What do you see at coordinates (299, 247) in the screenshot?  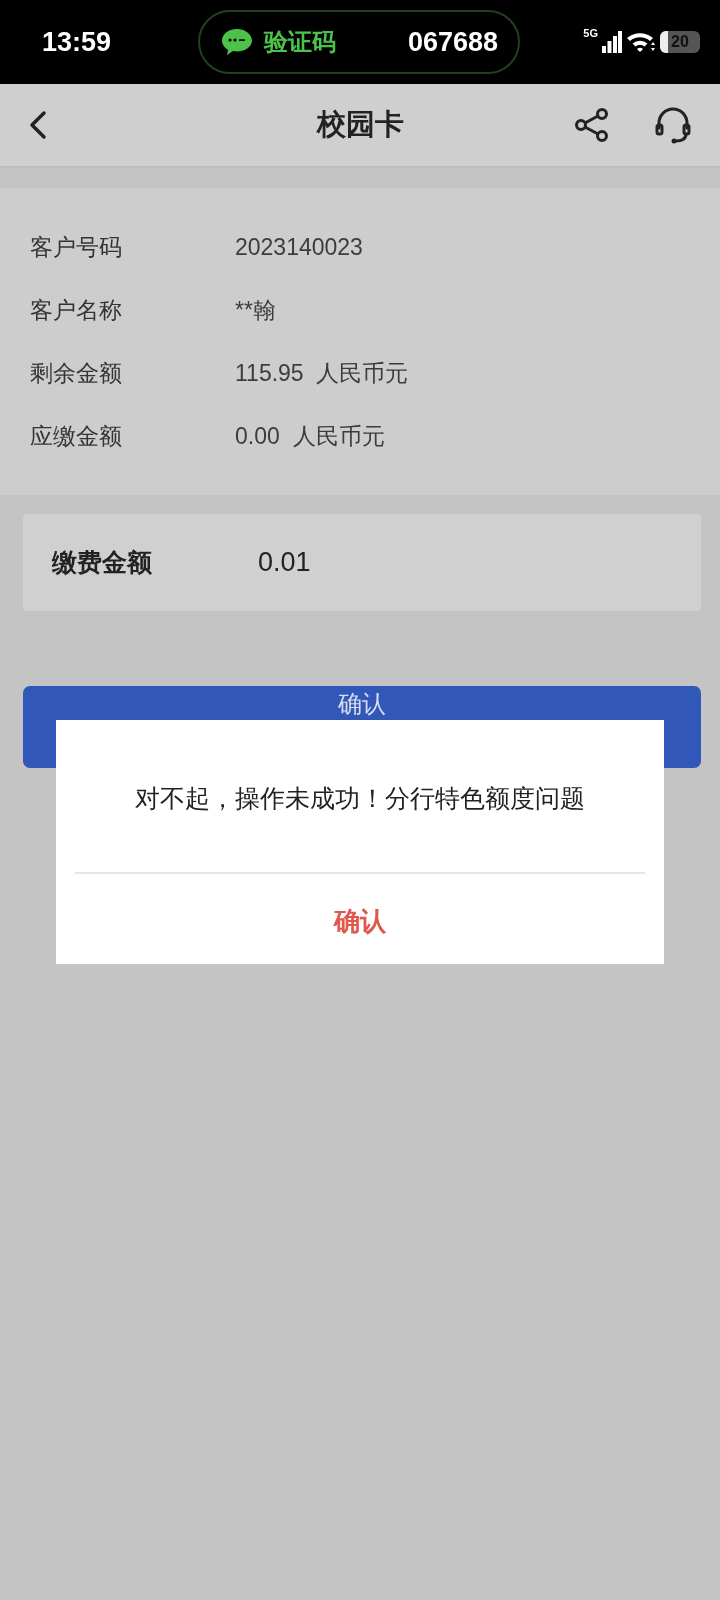 I see `field-value: 2023140023` at bounding box center [299, 247].